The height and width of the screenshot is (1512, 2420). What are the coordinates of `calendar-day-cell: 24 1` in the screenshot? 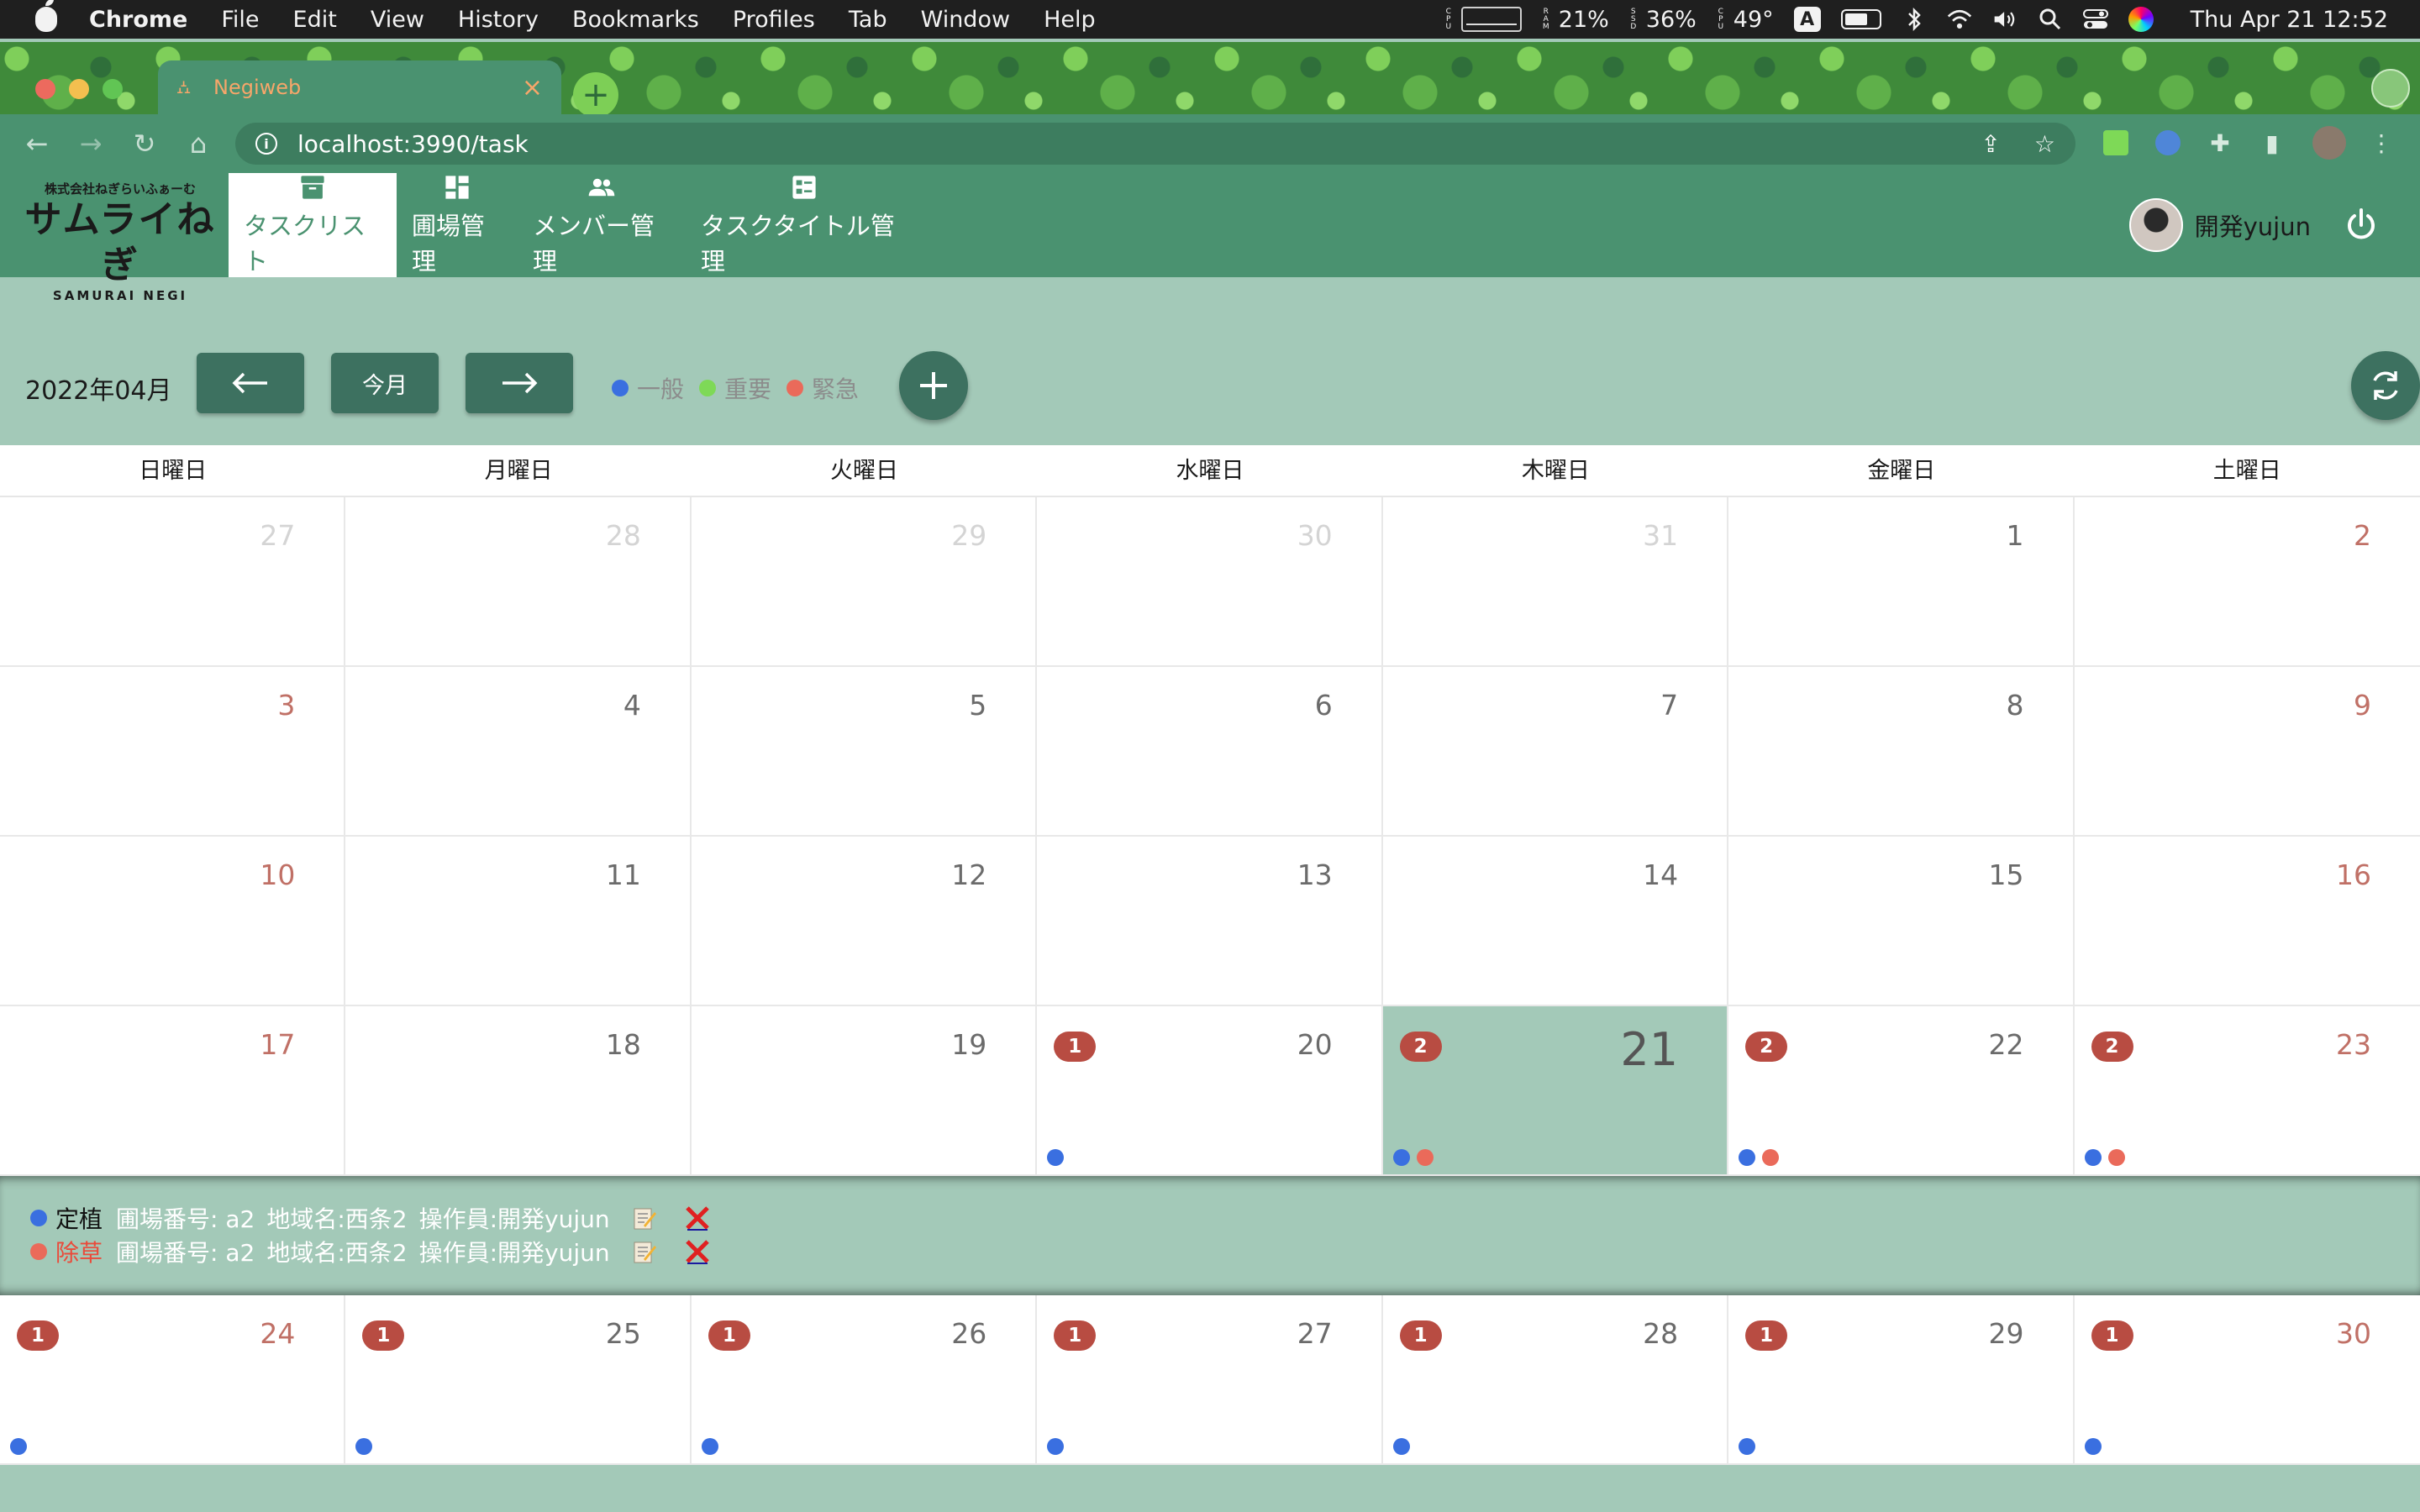 It's located at (173, 1380).